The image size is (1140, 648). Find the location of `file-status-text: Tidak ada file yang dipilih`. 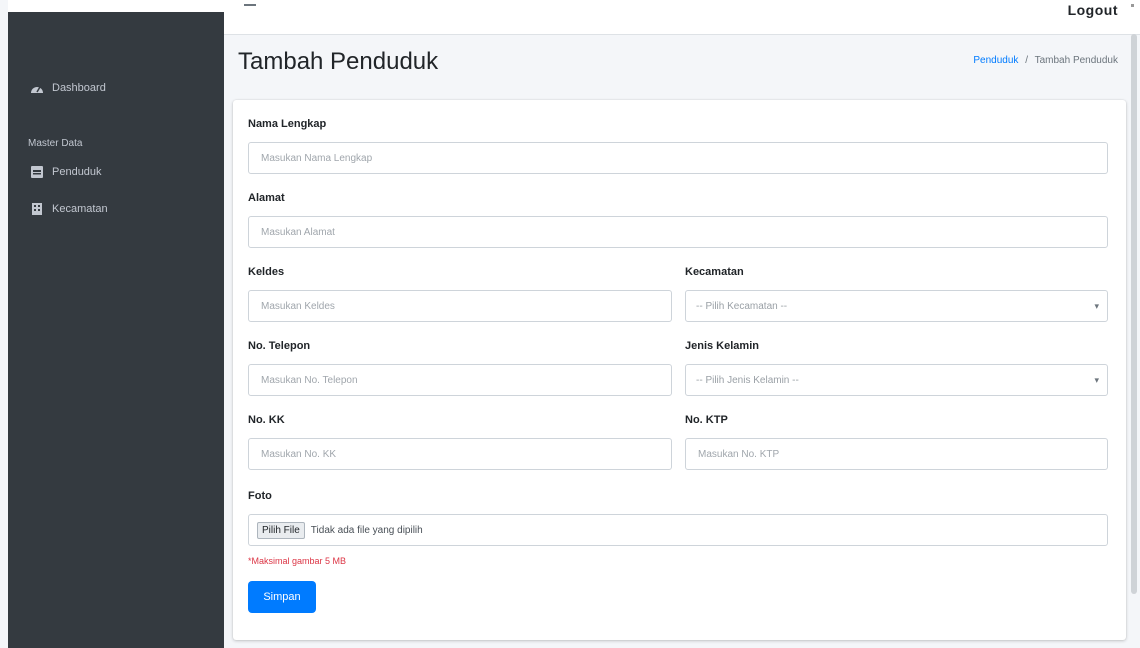

file-status-text: Tidak ada file yang dipilih is located at coordinates (366, 530).